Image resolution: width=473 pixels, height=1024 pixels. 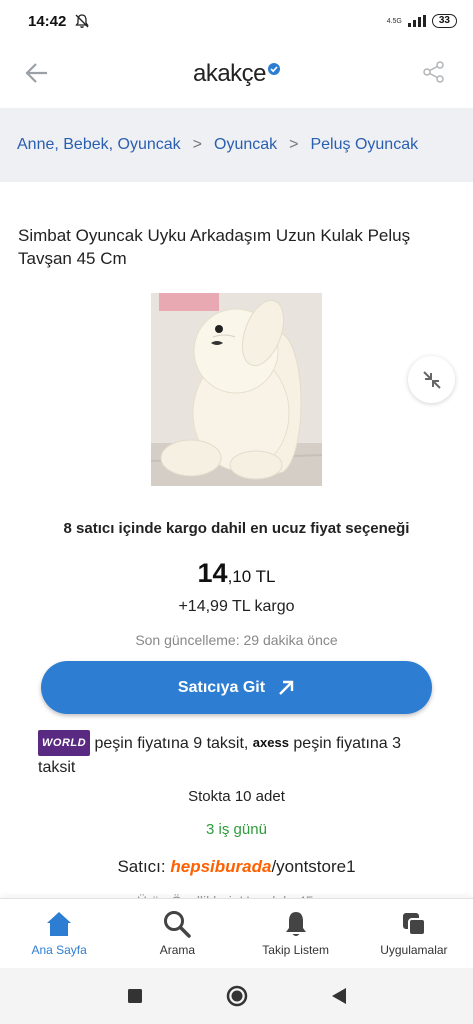 I want to click on installment-text-world: peşin fiyatına 9 taksit,, so click(x=171, y=743).